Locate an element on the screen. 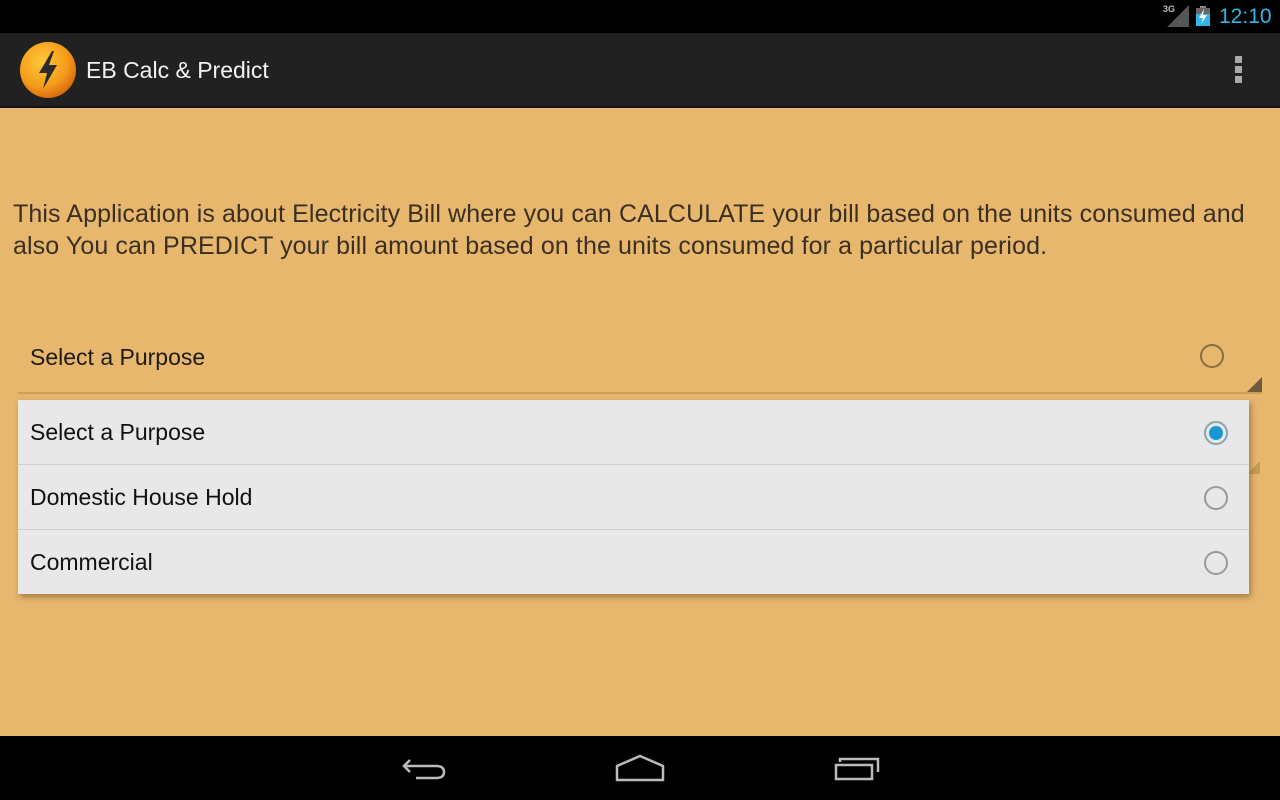 This screenshot has height=800, width=1280. status-bar: 3G 12:10 is located at coordinates (640, 16).